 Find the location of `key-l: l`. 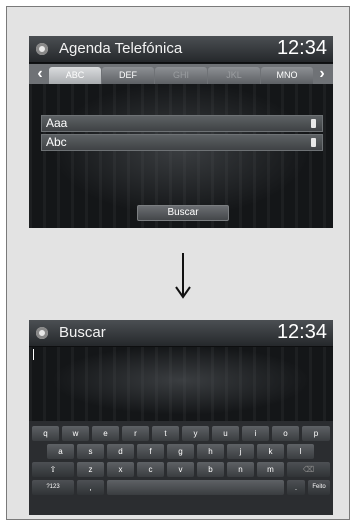

key-l: l is located at coordinates (300, 451).